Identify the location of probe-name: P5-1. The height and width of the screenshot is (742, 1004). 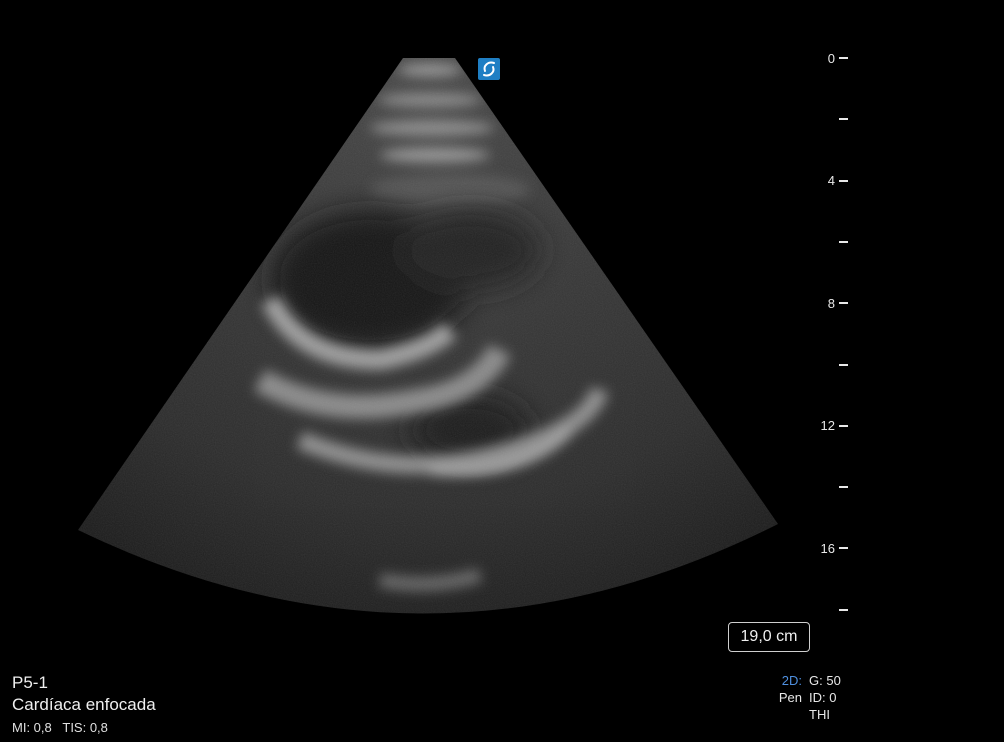
(30, 682).